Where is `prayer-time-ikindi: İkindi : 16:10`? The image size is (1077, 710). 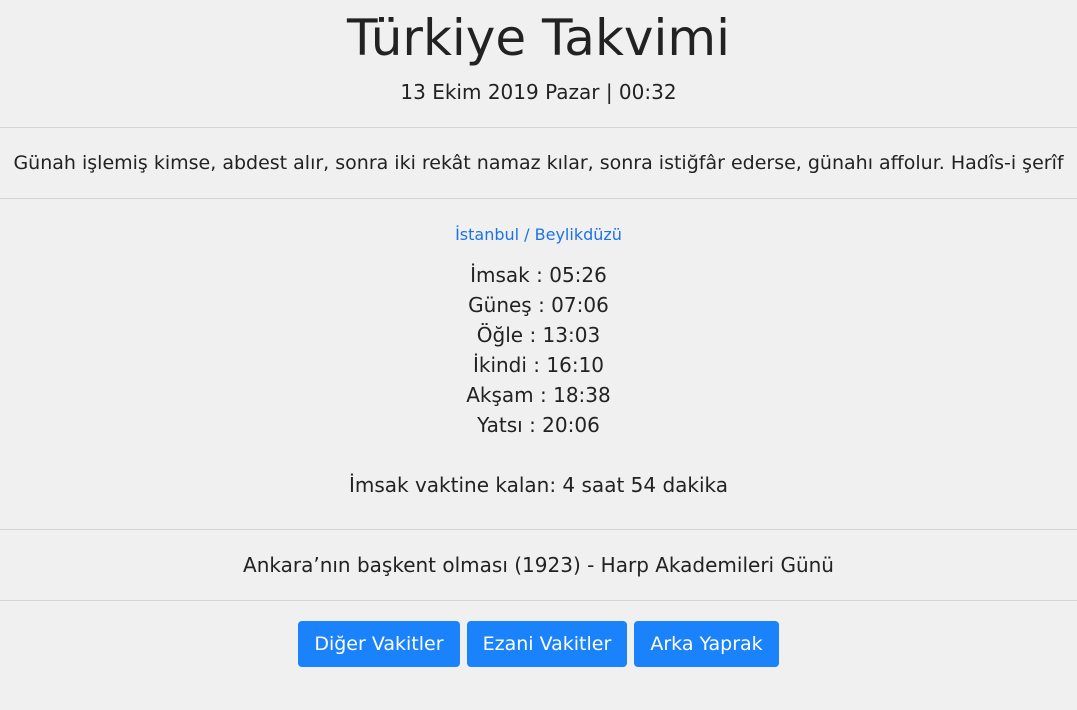 prayer-time-ikindi: İkindi : 16:10 is located at coordinates (538, 365).